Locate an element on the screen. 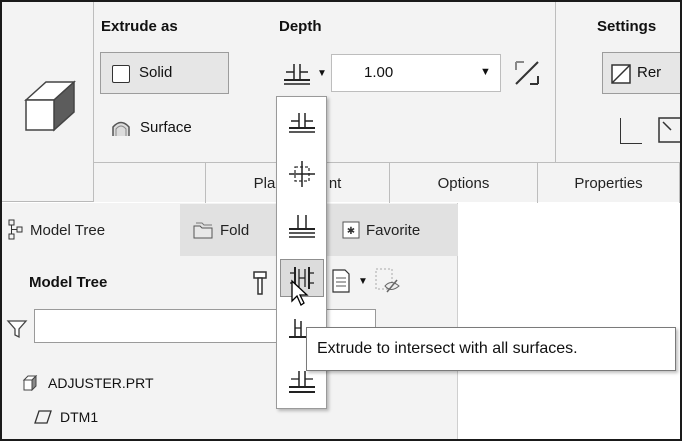 This screenshot has height=441, width=682. depth-type-button is located at coordinates (297, 74).